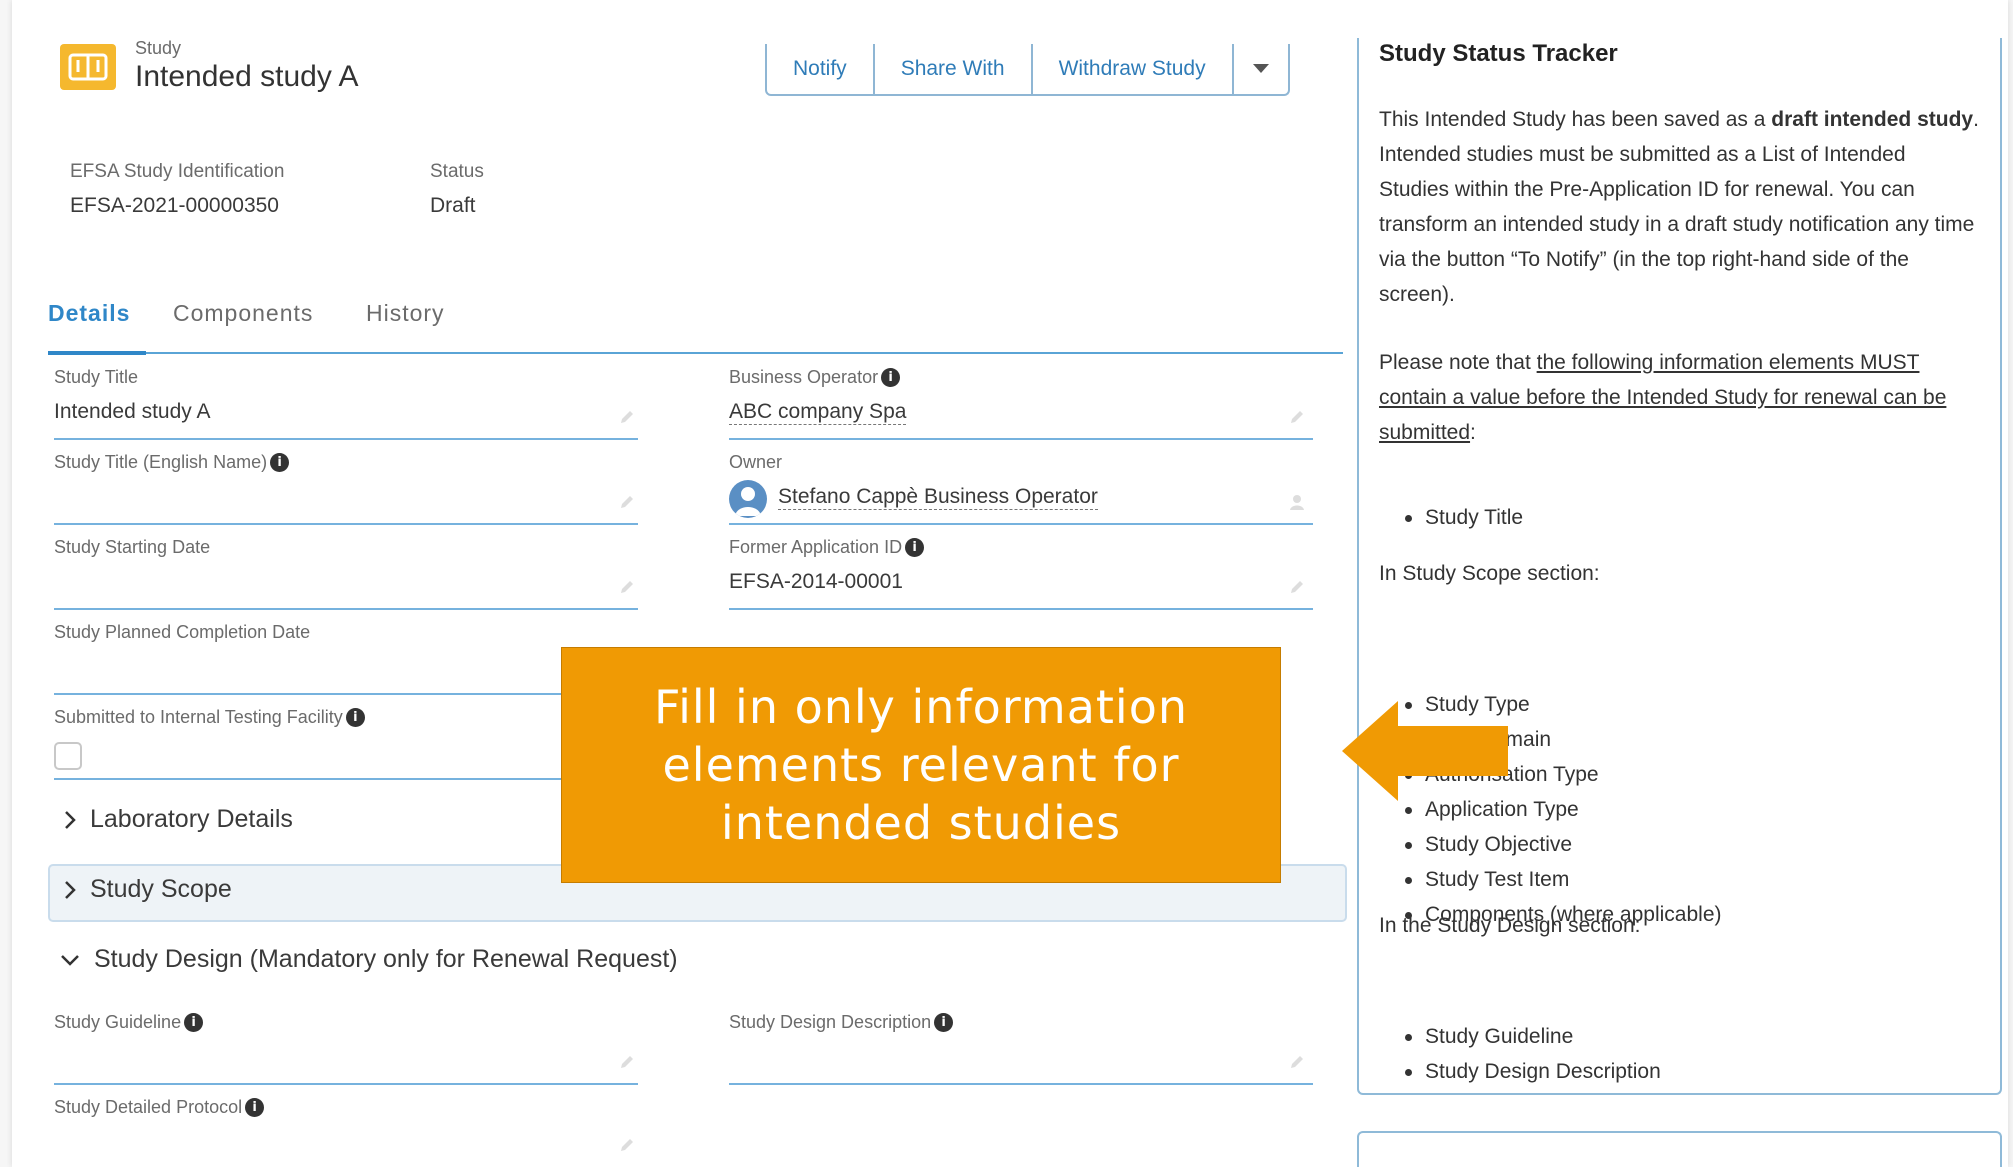 This screenshot has width=2013, height=1167. Describe the element at coordinates (209, 717) in the screenshot. I see `submitted-itf-label: Submitted to Internal Testing Facility i` at that location.